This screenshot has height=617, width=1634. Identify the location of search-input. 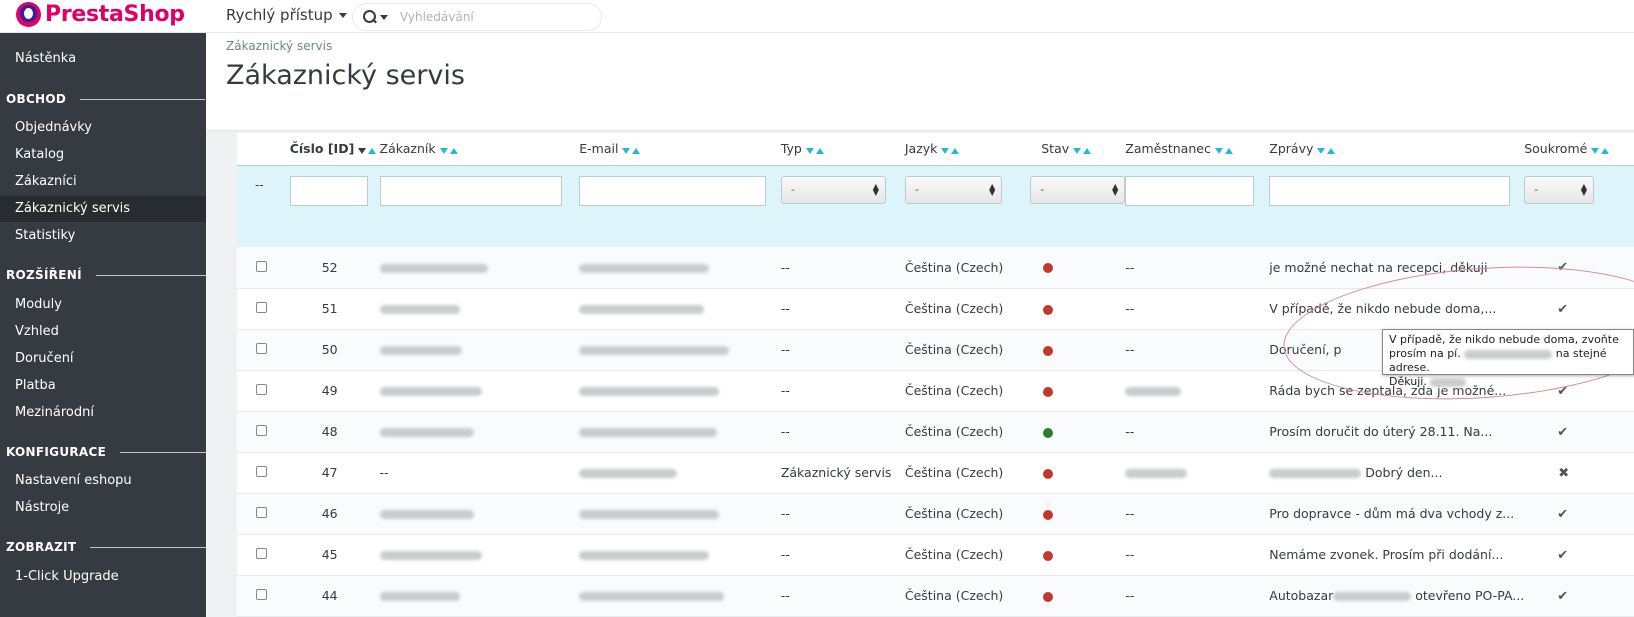
(490, 17).